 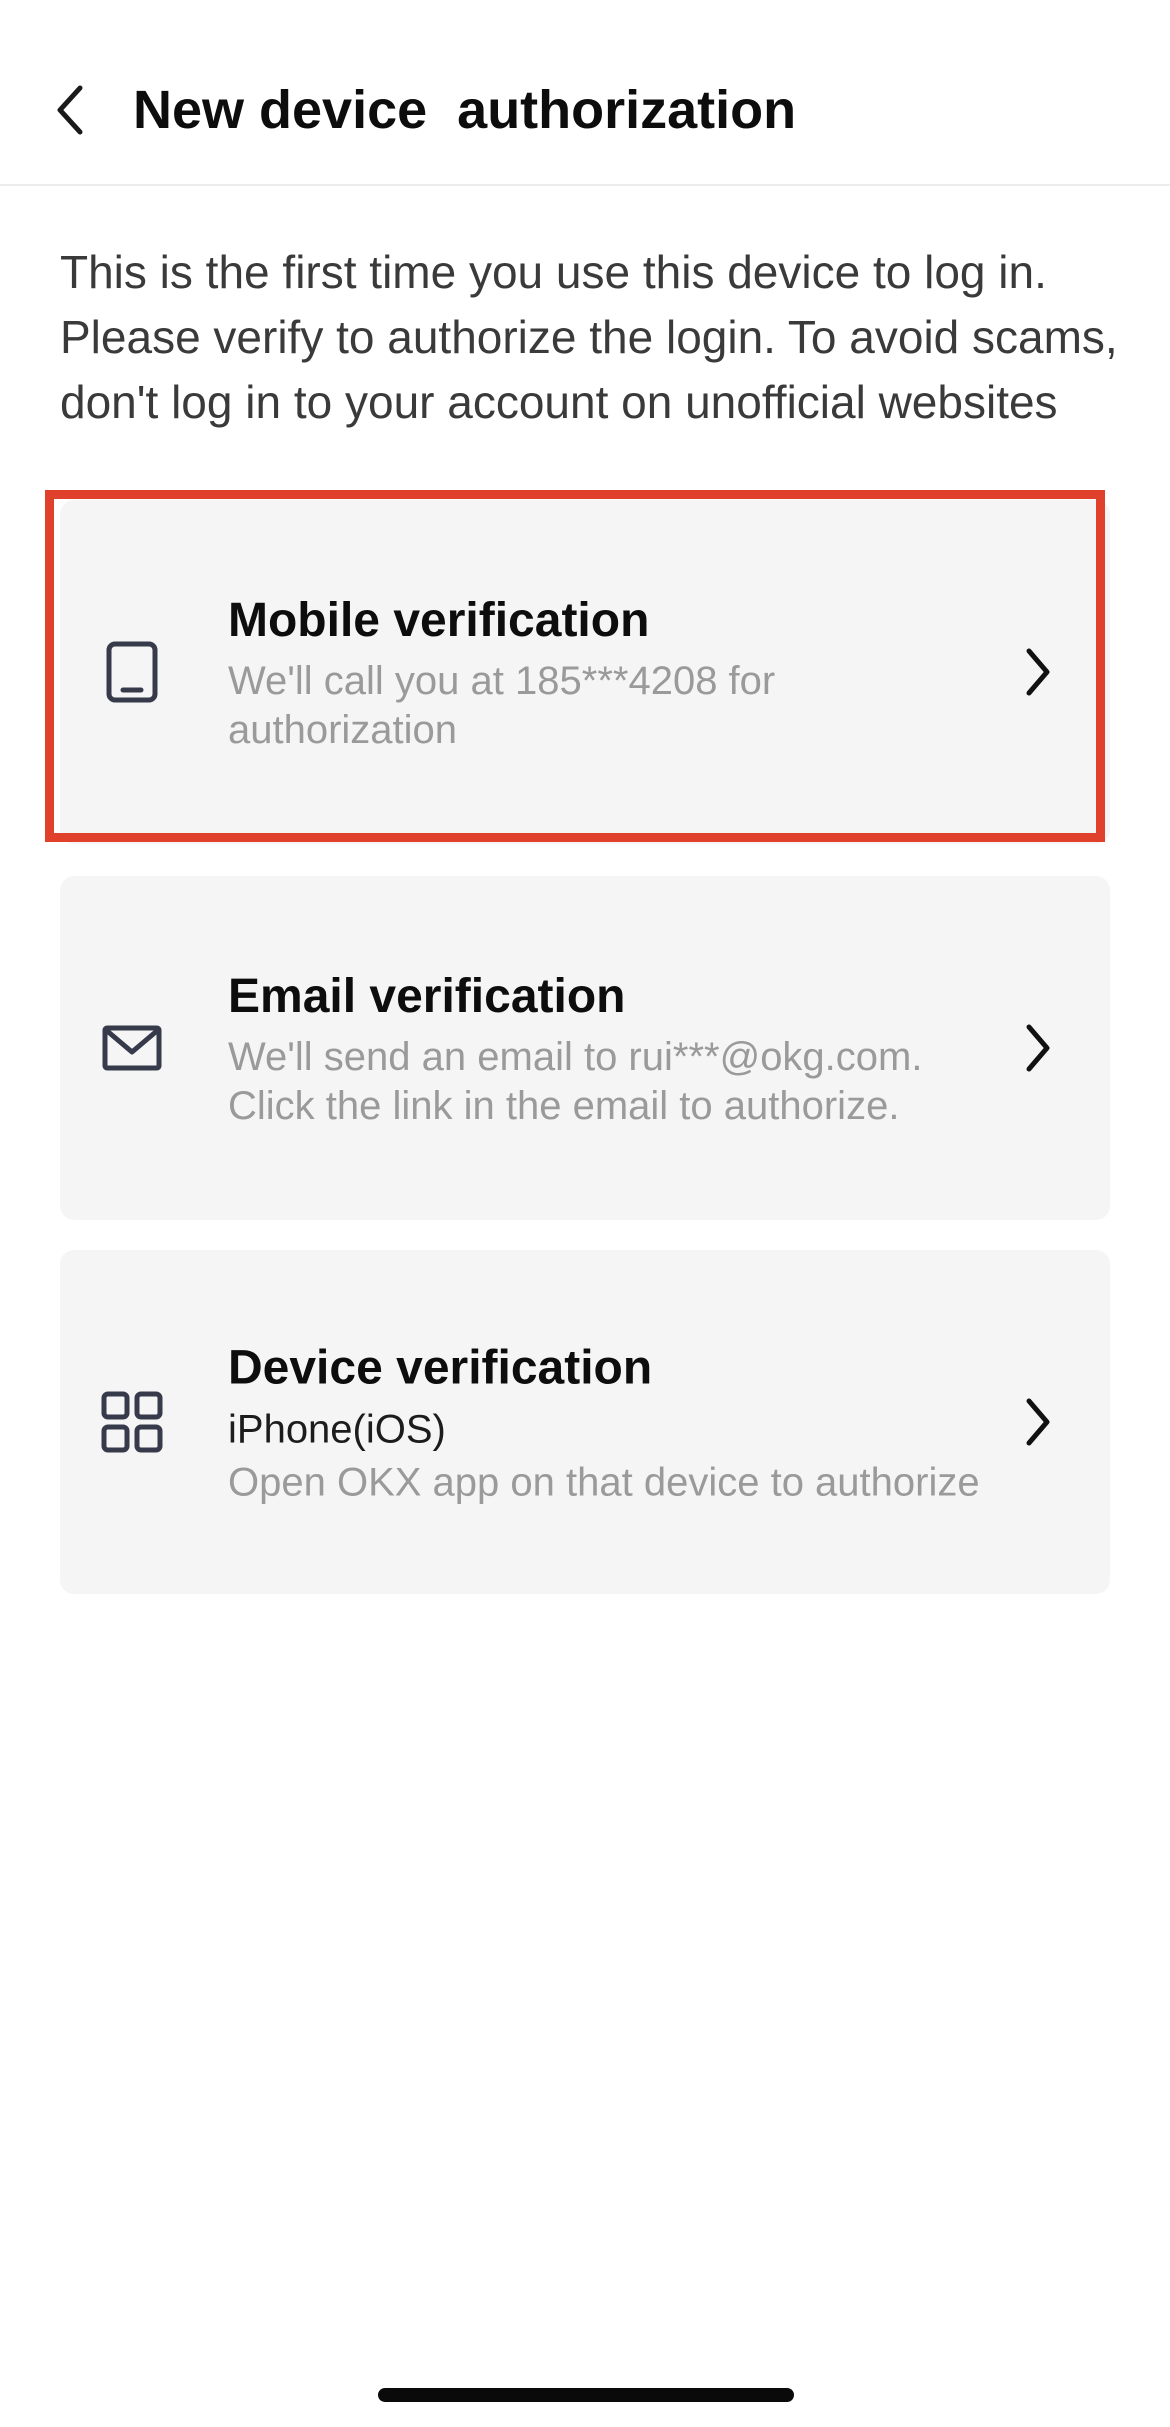 What do you see at coordinates (132, 1048) in the screenshot?
I see `envelope-icon` at bounding box center [132, 1048].